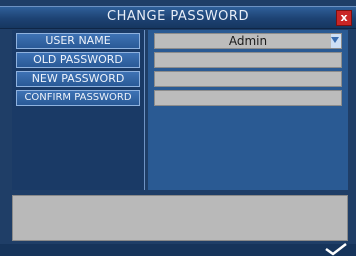 This screenshot has width=356, height=256. I want to click on new-password-label: NEW PASSWORD, so click(78, 79).